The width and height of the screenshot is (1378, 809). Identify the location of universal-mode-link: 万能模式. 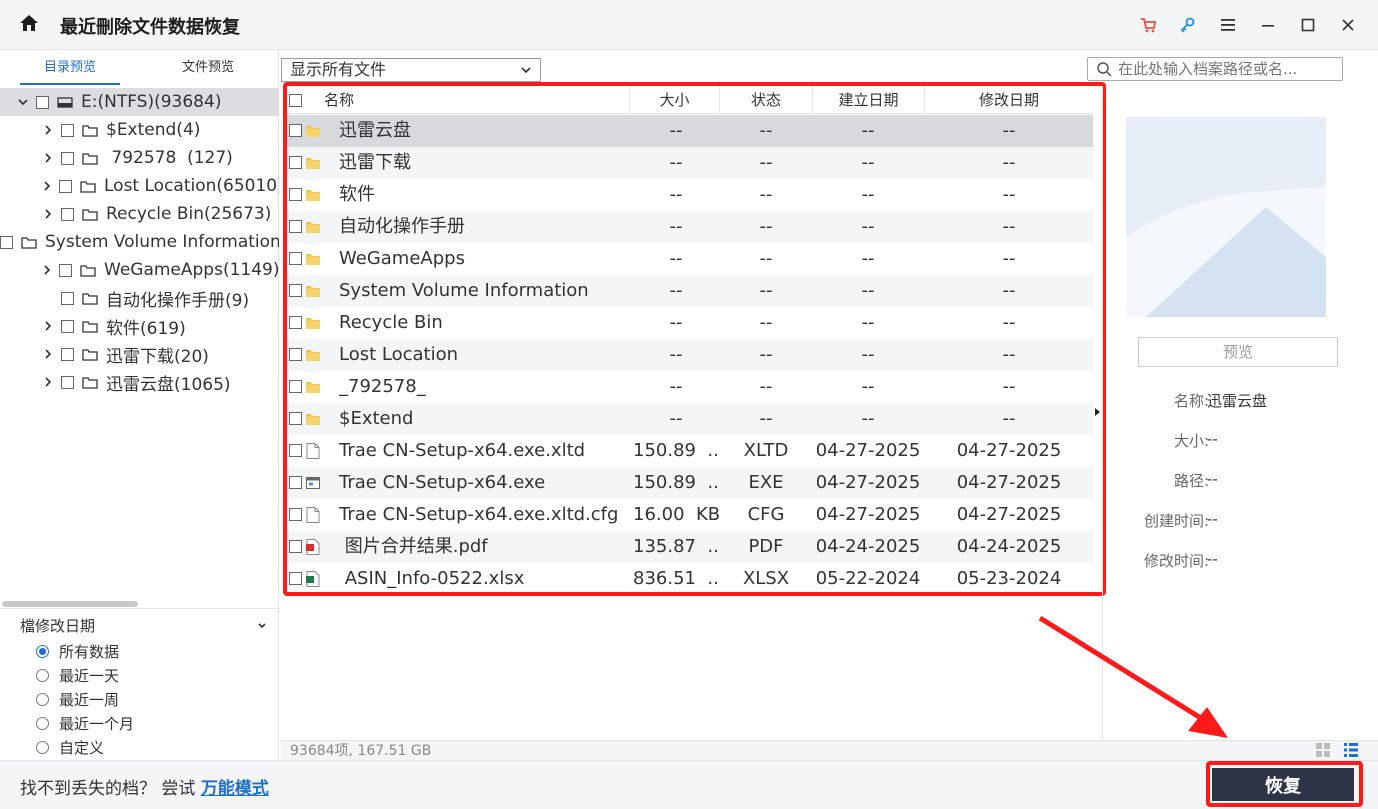
(235, 789).